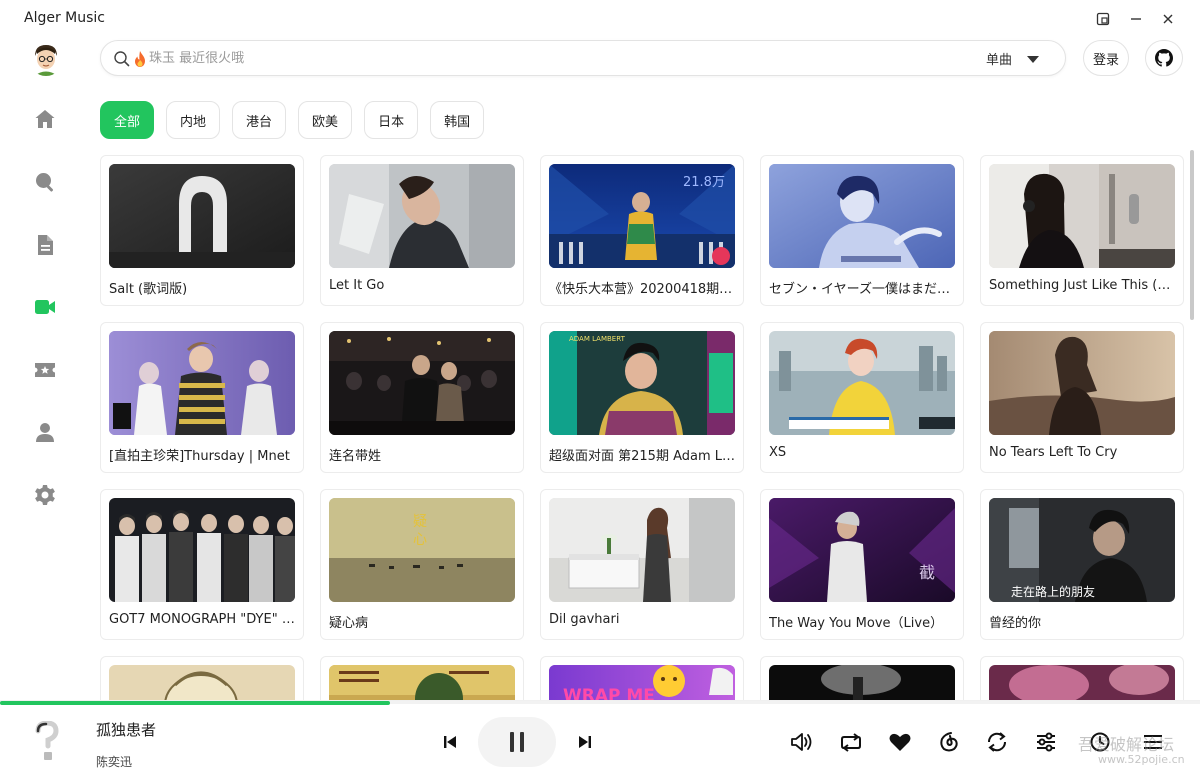 Image resolution: width=1200 pixels, height=780 pixels. Describe the element at coordinates (585, 742) in the screenshot. I see `next-track-button` at that location.